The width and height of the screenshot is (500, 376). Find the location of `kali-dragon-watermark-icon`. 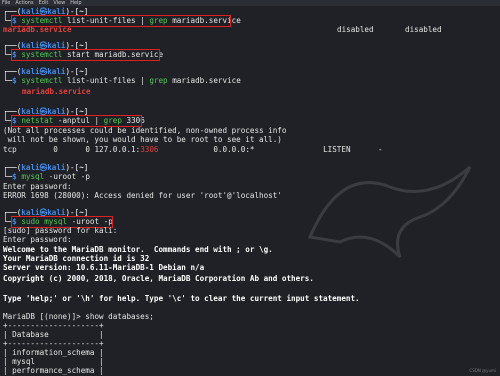

kali-dragon-watermark-icon is located at coordinates (389, 212).